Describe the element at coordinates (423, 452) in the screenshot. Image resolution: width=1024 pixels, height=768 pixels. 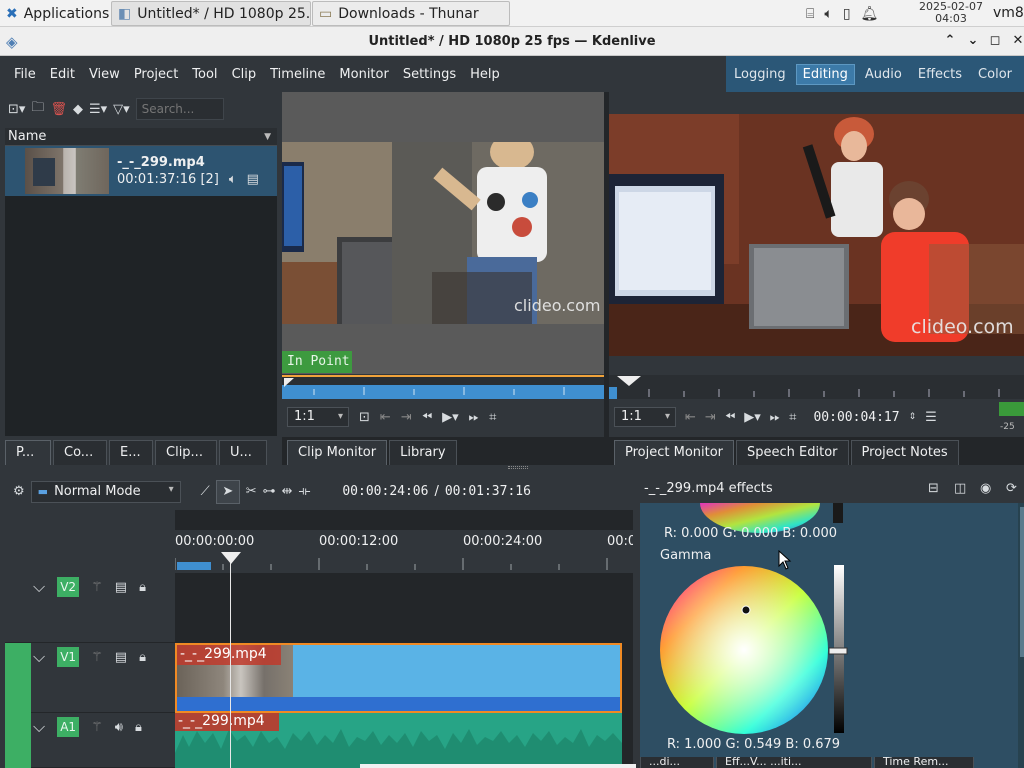
I see `tab-library: Library` at that location.